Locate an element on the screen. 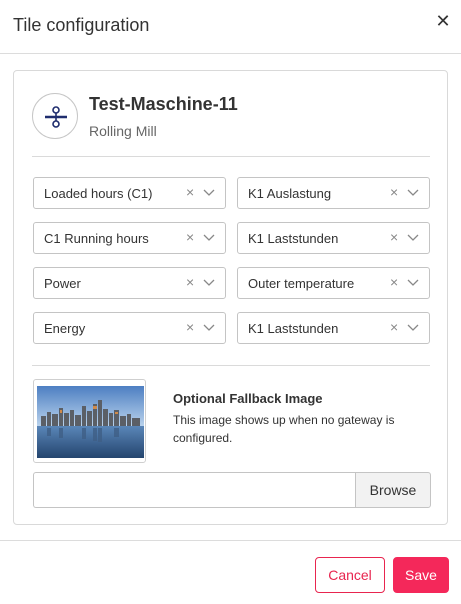  fallback-image-title: Optional Fallback Image is located at coordinates (248, 398).